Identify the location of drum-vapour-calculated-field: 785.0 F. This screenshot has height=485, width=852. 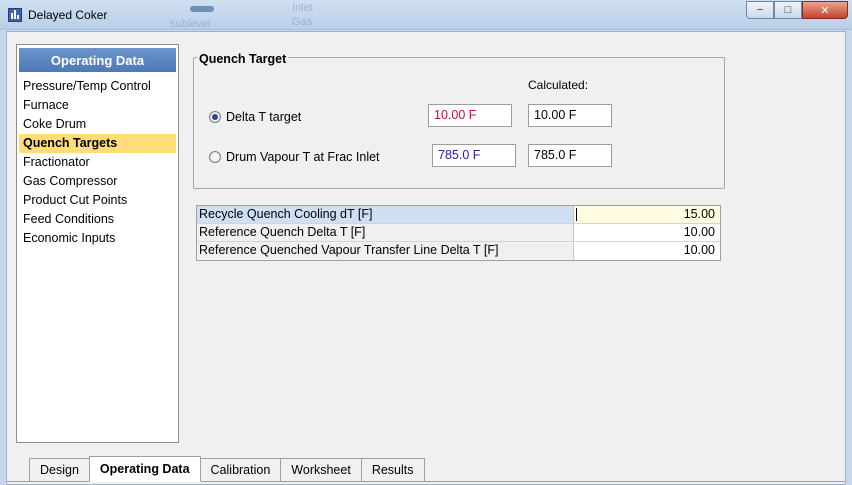
(570, 155).